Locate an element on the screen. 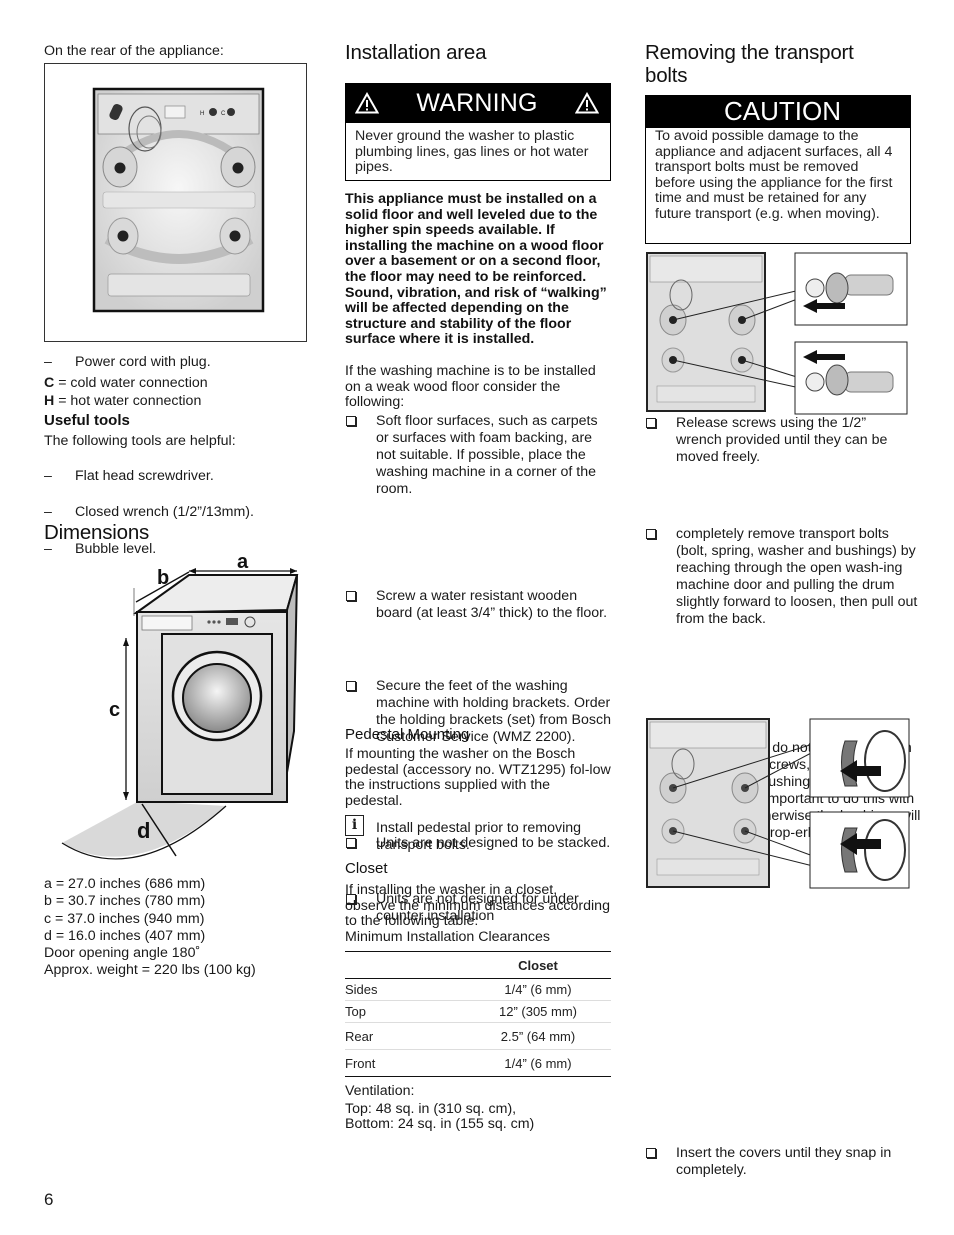 This screenshot has height=1235, width=954. cover-insertion-figure is located at coordinates (778, 803).